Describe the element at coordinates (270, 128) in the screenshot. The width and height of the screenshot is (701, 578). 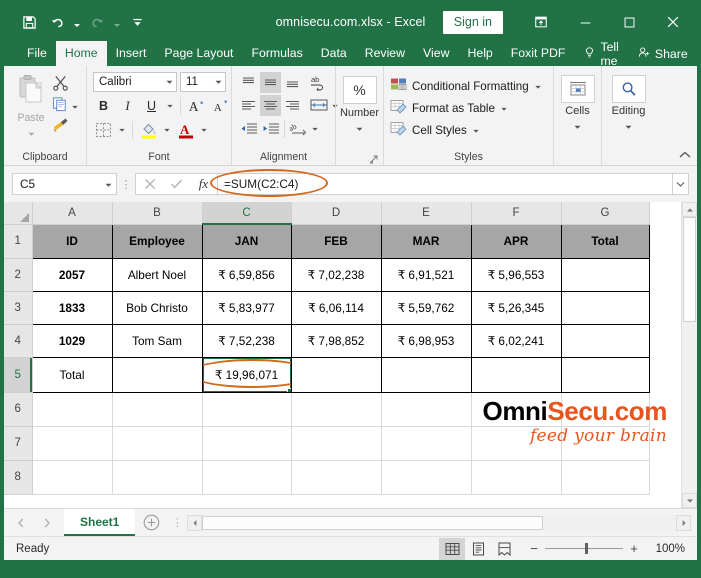
I see `increase-indent-button` at that location.